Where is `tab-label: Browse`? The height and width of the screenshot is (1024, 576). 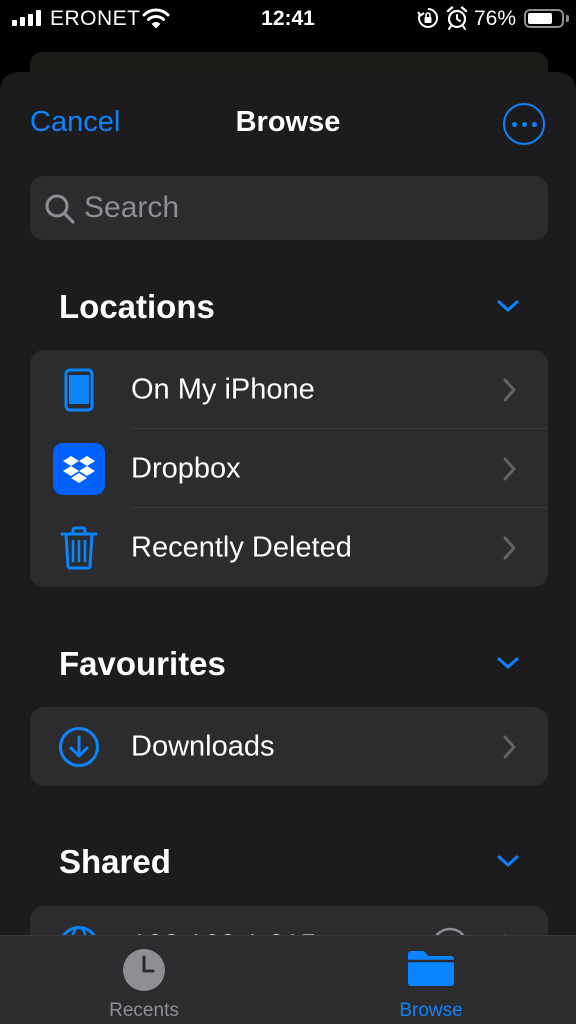
tab-label: Browse is located at coordinates (431, 1010).